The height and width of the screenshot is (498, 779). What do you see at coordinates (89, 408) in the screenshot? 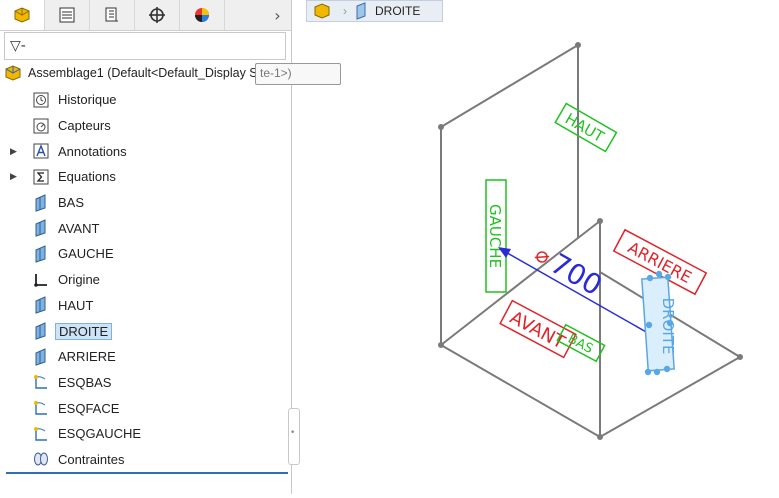
I see `tree-item-label: ESQFACE` at bounding box center [89, 408].